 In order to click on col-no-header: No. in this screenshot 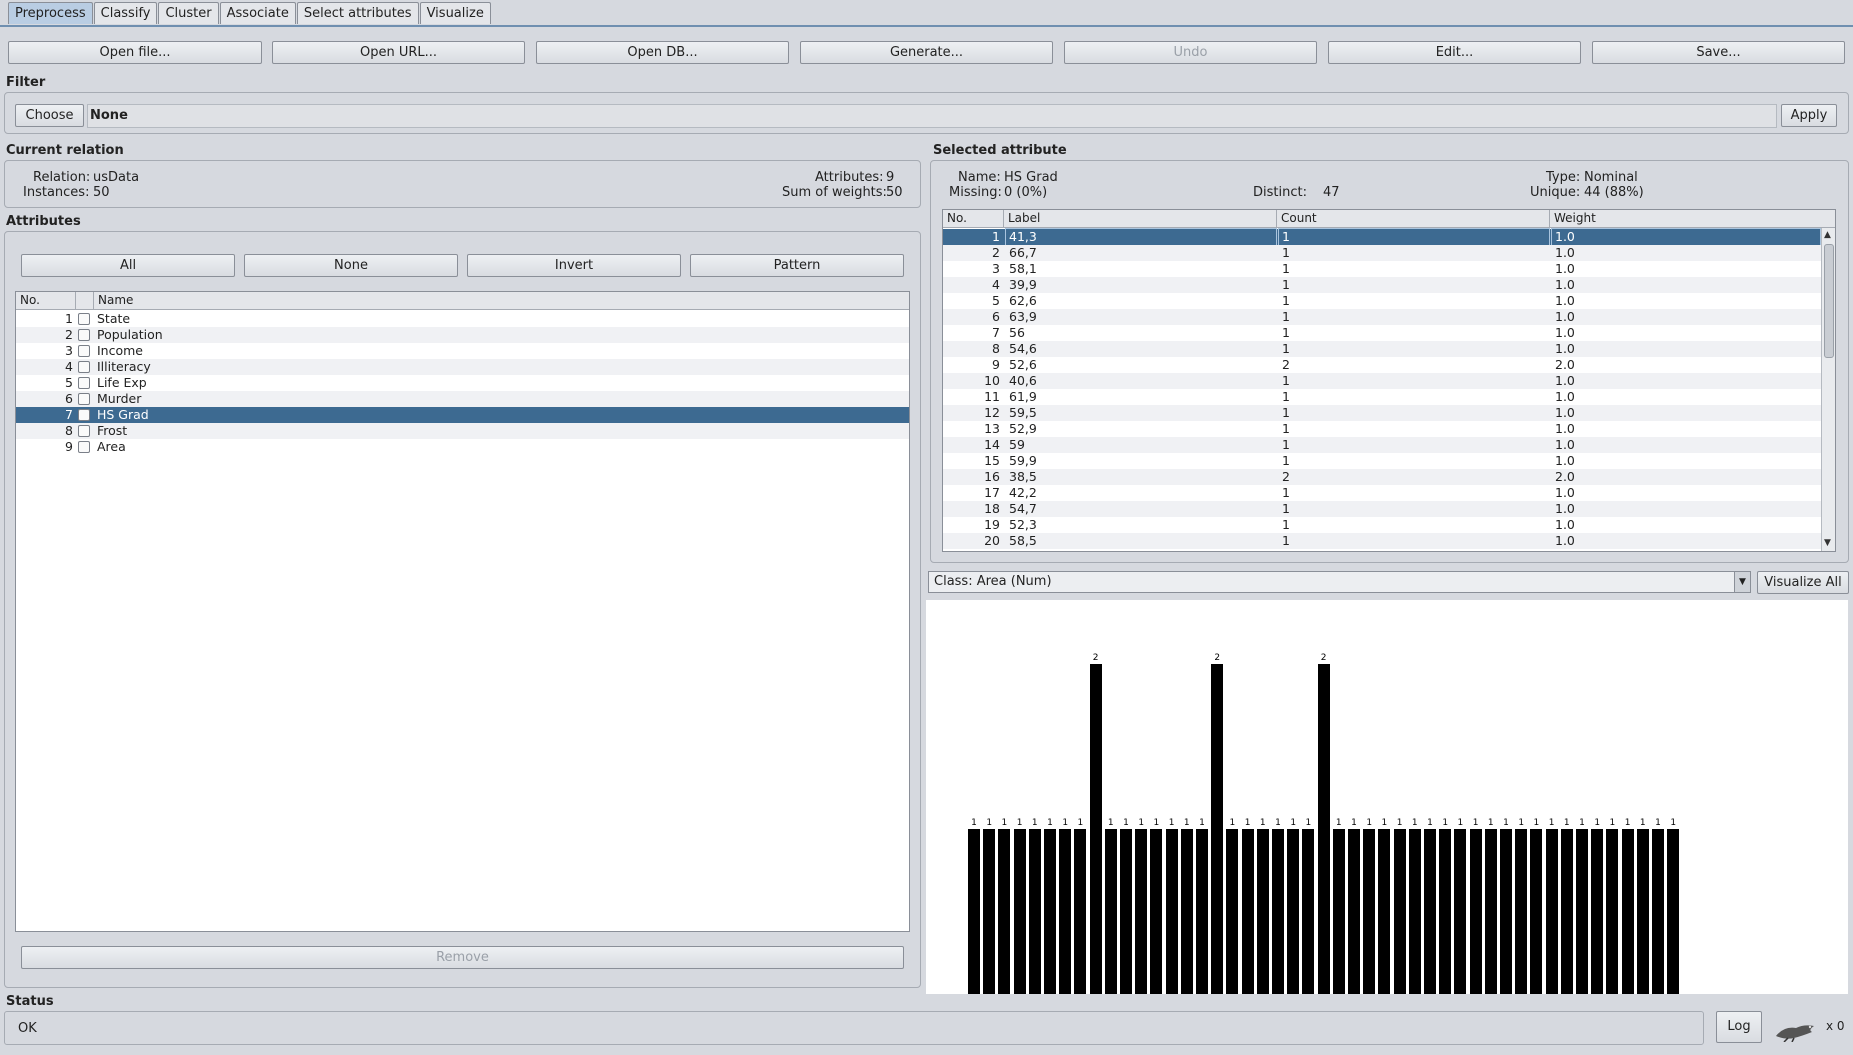, I will do `click(46, 301)`.